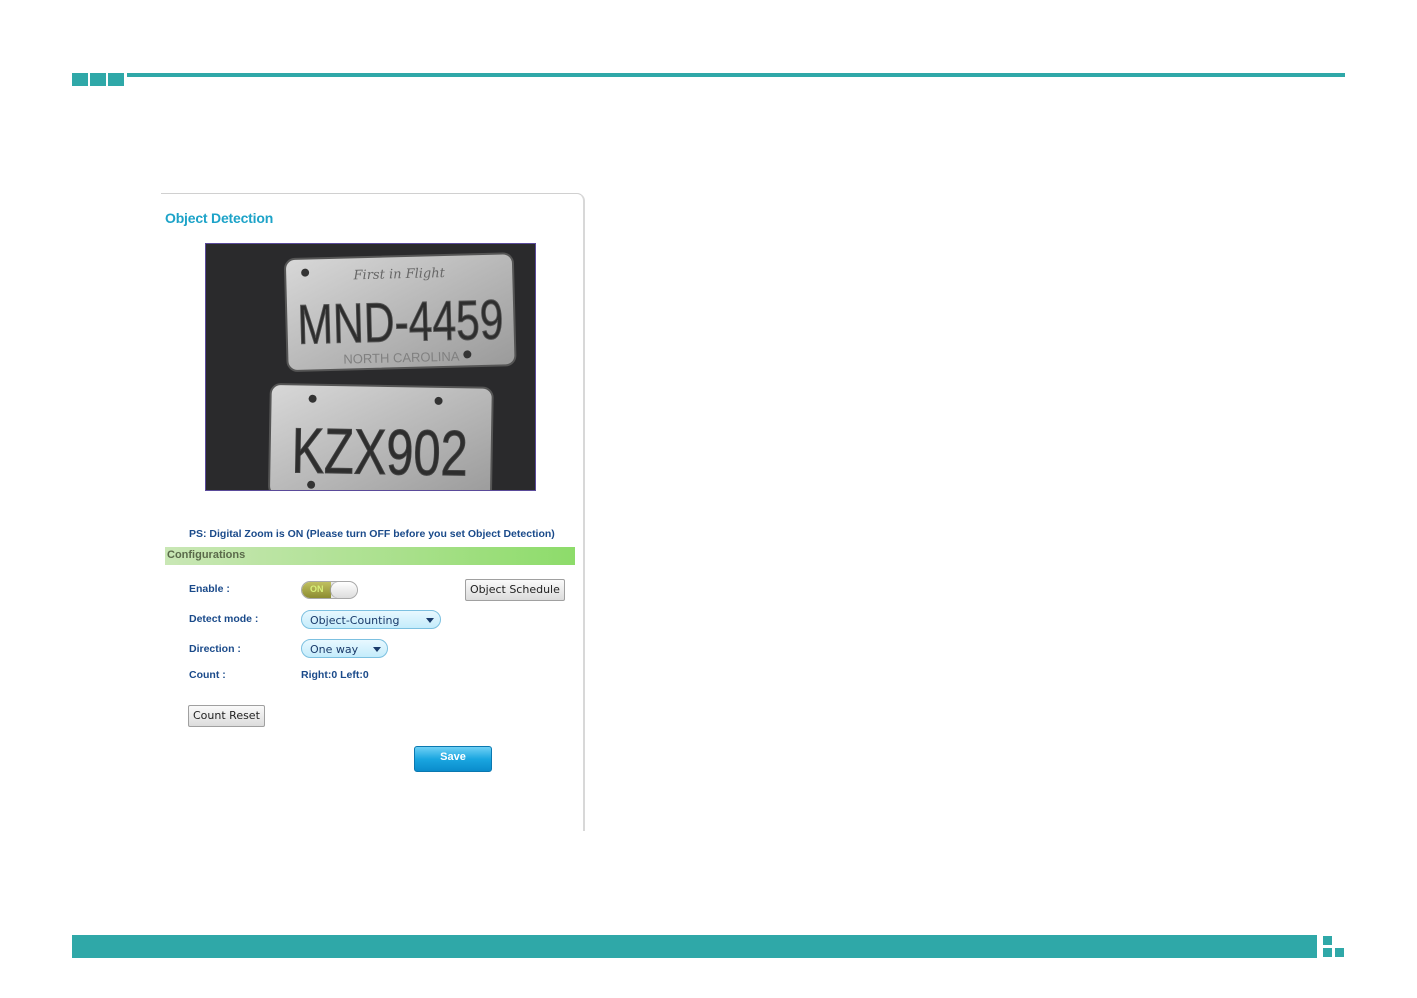 The width and height of the screenshot is (1417, 998). I want to click on toggle-knob, so click(344, 590).